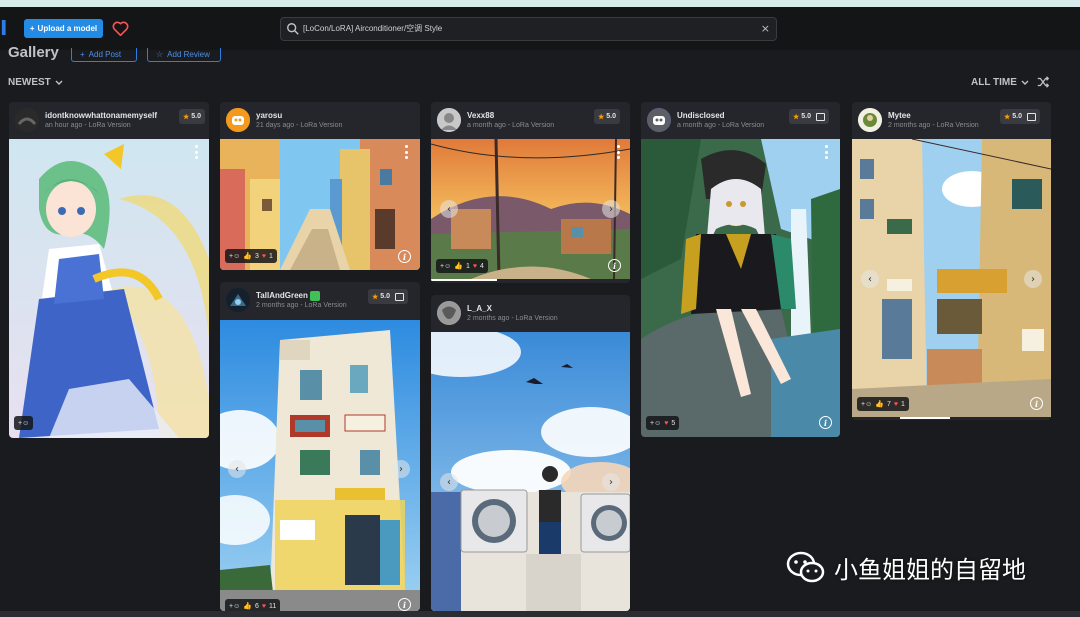 The image size is (1080, 617). Describe the element at coordinates (462, 266) in the screenshot. I see `reactions-bar: +☺ 👍 1 ♥ 4` at that location.